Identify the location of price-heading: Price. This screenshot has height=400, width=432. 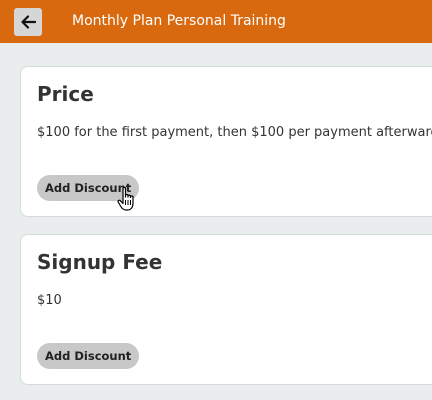
(65, 94).